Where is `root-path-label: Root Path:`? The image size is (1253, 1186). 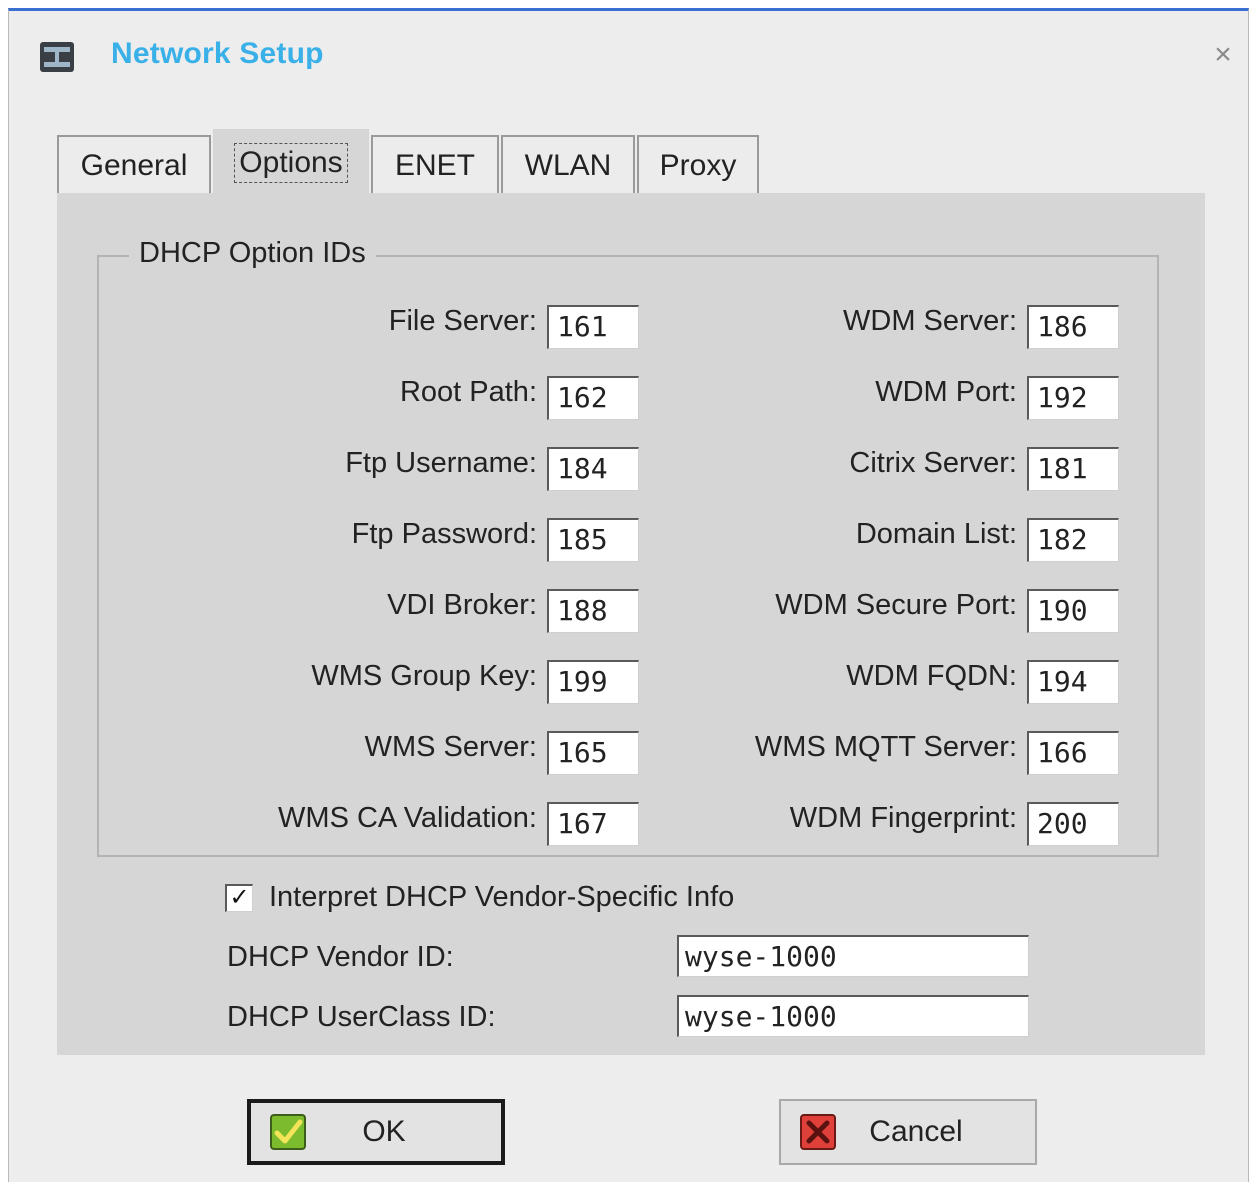
root-path-label: Root Path: is located at coordinates (468, 392).